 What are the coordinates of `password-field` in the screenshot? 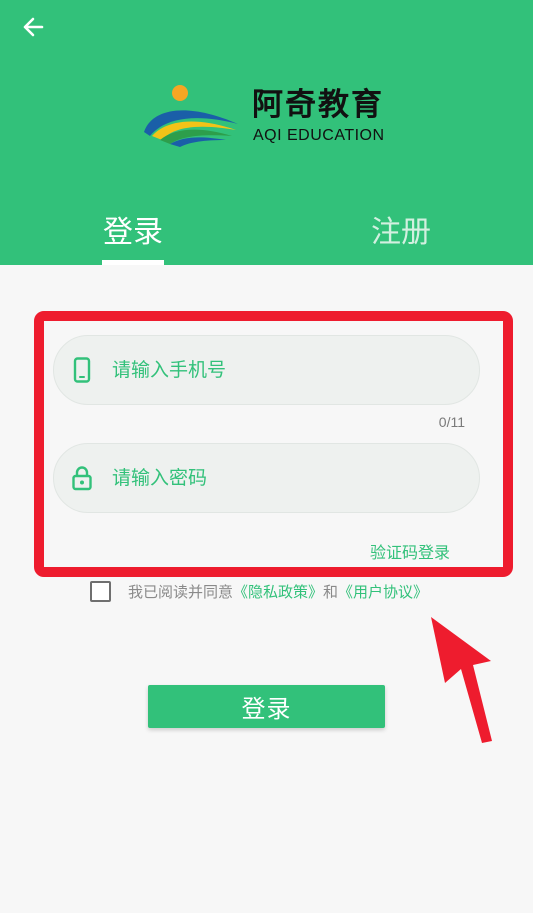 It's located at (266, 478).